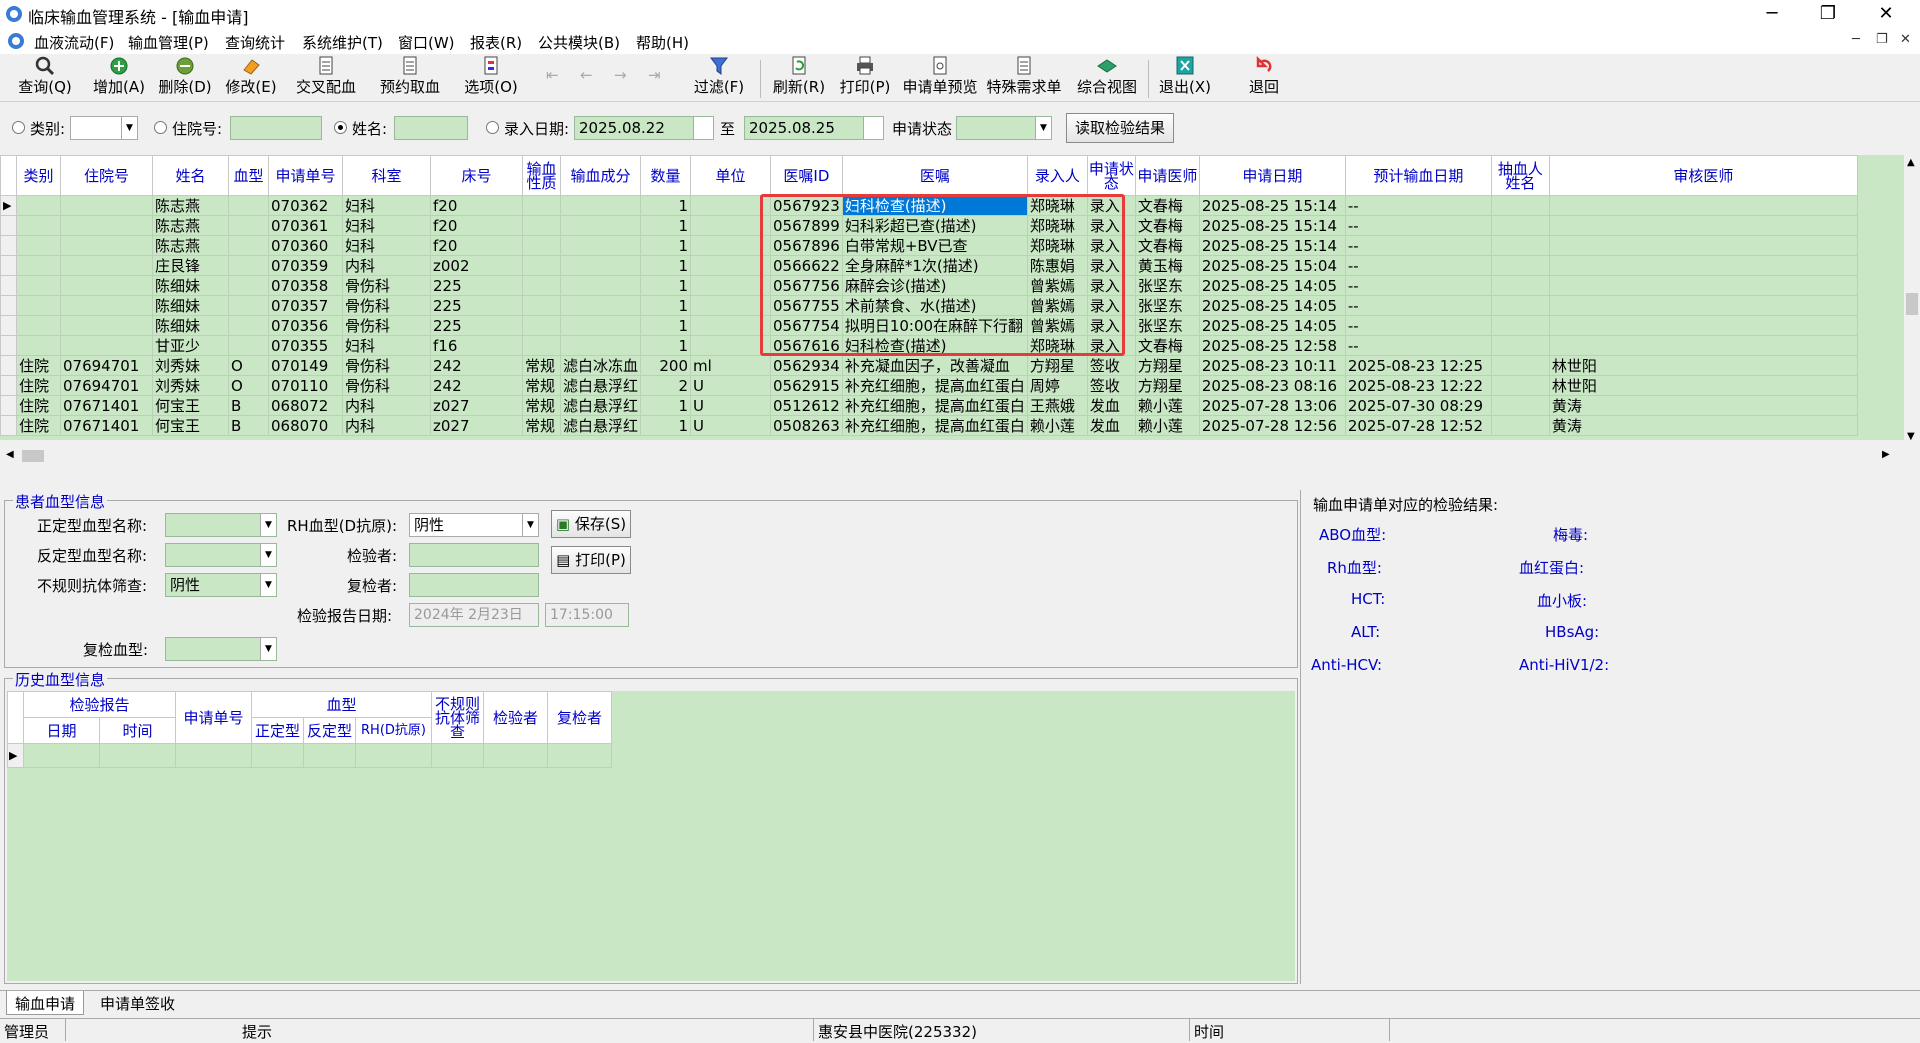  What do you see at coordinates (1167, 205) in the screenshot?
I see `table-cell: 文春梅` at bounding box center [1167, 205].